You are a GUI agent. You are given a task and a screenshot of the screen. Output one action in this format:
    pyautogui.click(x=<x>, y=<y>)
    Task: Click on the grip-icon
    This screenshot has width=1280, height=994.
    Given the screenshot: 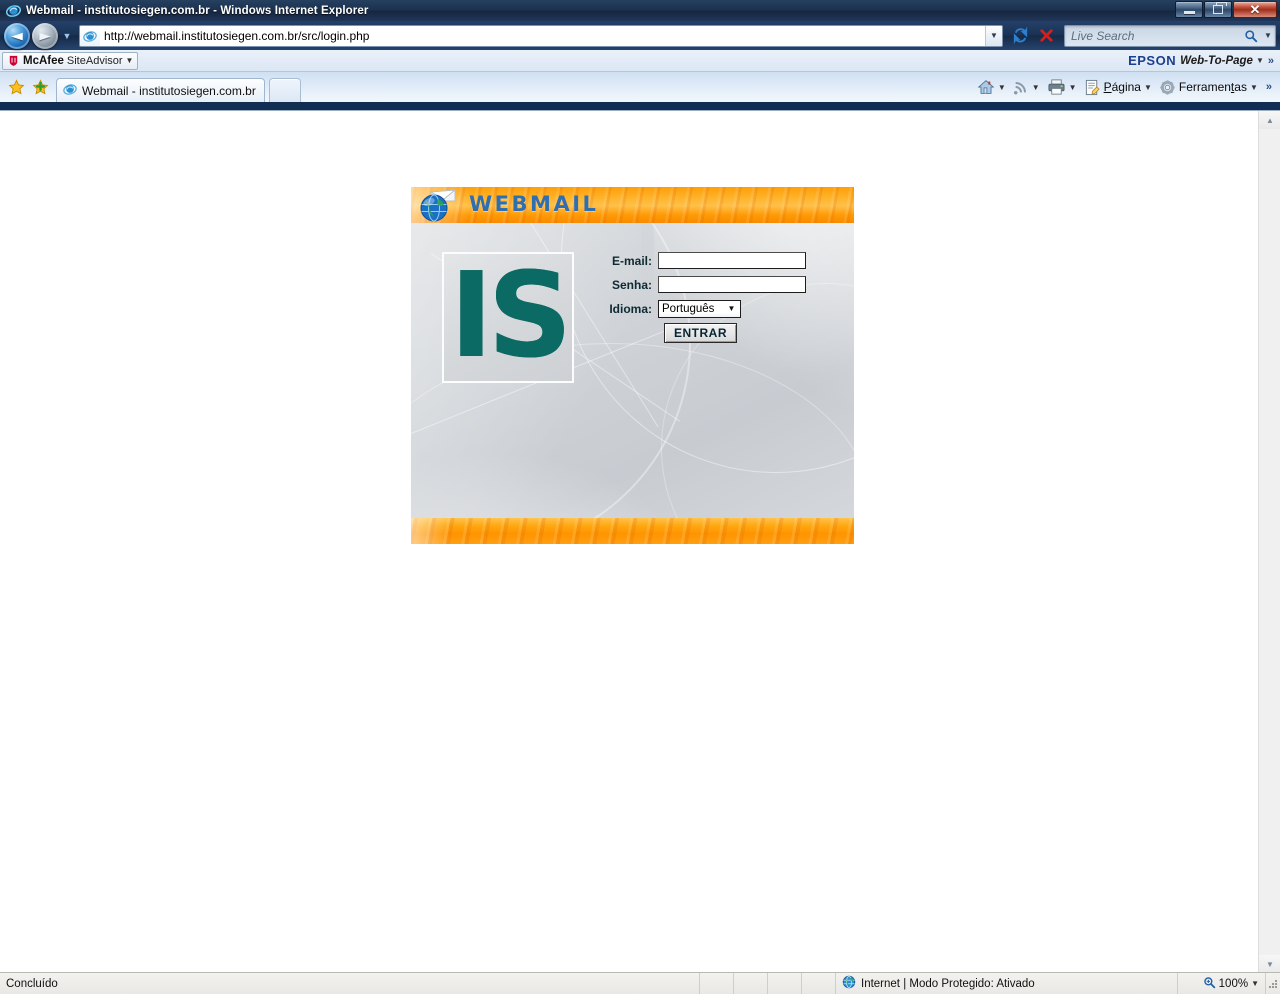 What is the action you would take?
    pyautogui.click(x=1273, y=983)
    